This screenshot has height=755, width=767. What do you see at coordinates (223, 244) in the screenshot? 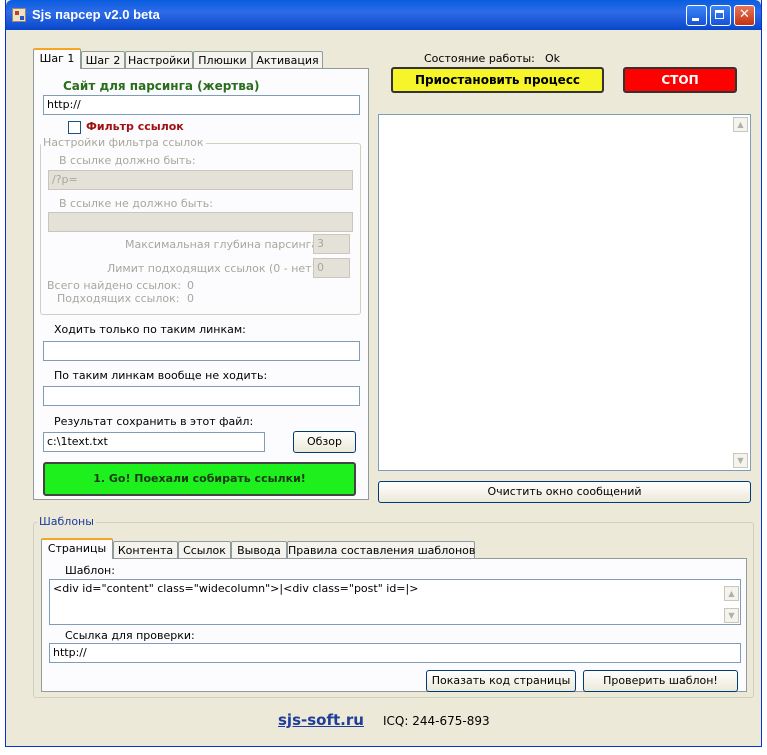
I see `max-depth-label: Максимальная глубина парсинга:` at bounding box center [223, 244].